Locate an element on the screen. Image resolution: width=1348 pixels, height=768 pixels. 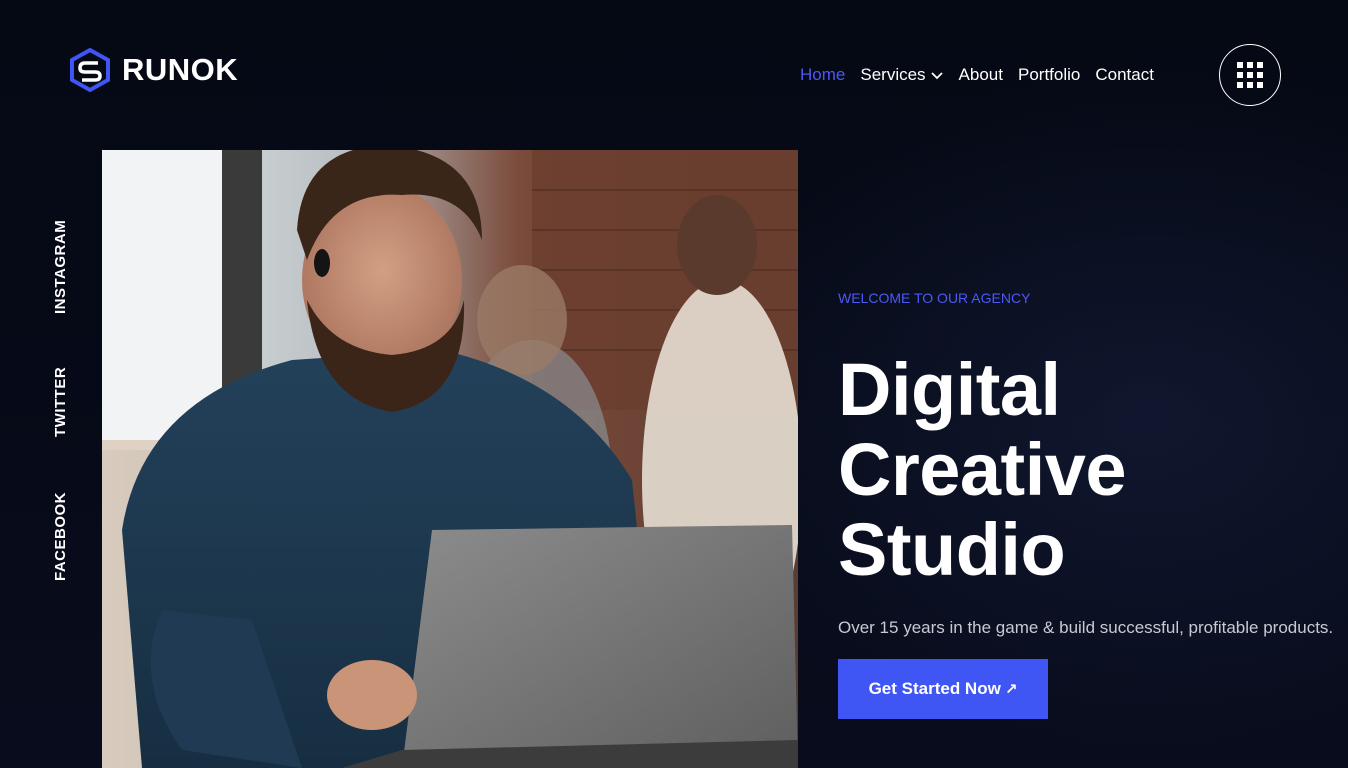
nav-item-contact: Contact is located at coordinates (1124, 75).